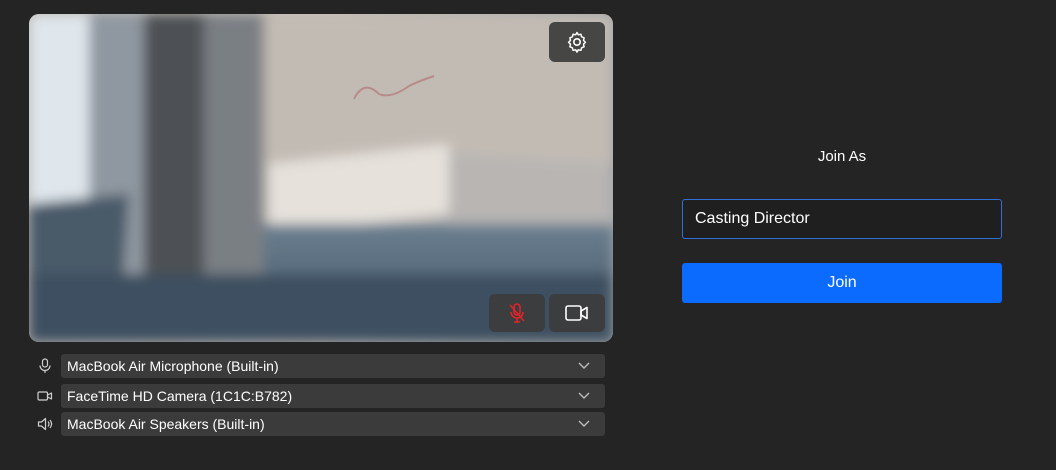  What do you see at coordinates (842, 156) in the screenshot?
I see `join-as-heading: Join As` at bounding box center [842, 156].